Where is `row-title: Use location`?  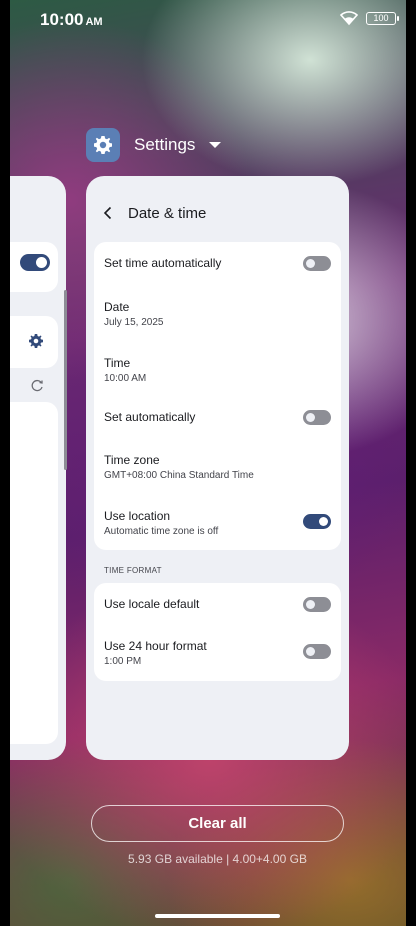 row-title: Use location is located at coordinates (137, 516).